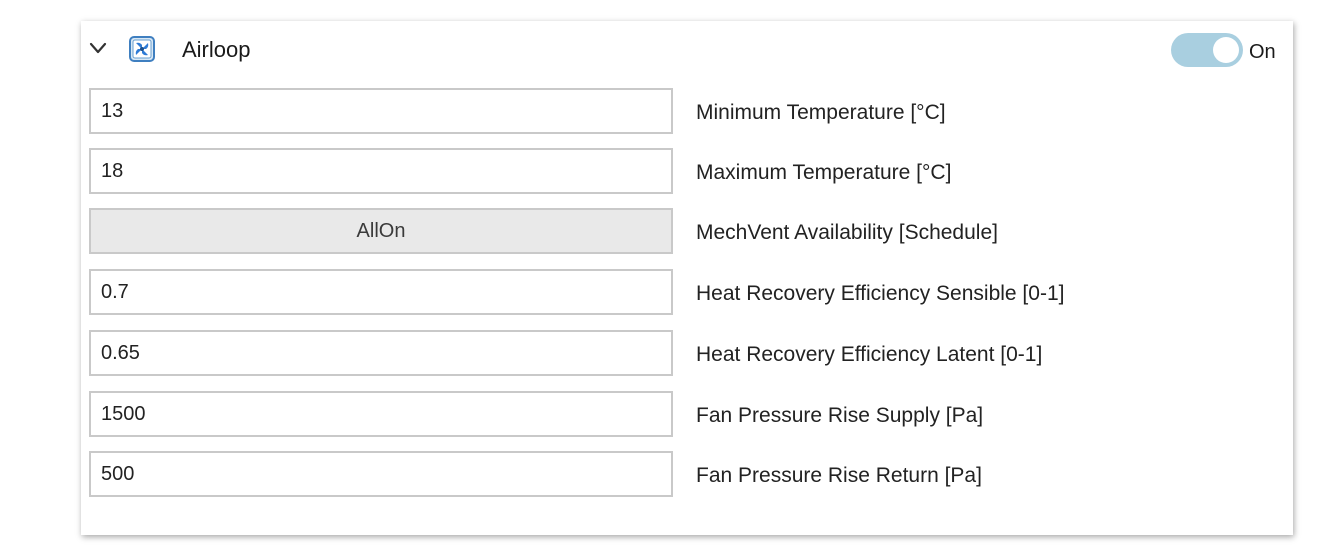 This screenshot has width=1339, height=551. What do you see at coordinates (840, 415) in the screenshot?
I see `fan-pressure-supply-label: Fan Pressure Rise Supply [Pa]` at bounding box center [840, 415].